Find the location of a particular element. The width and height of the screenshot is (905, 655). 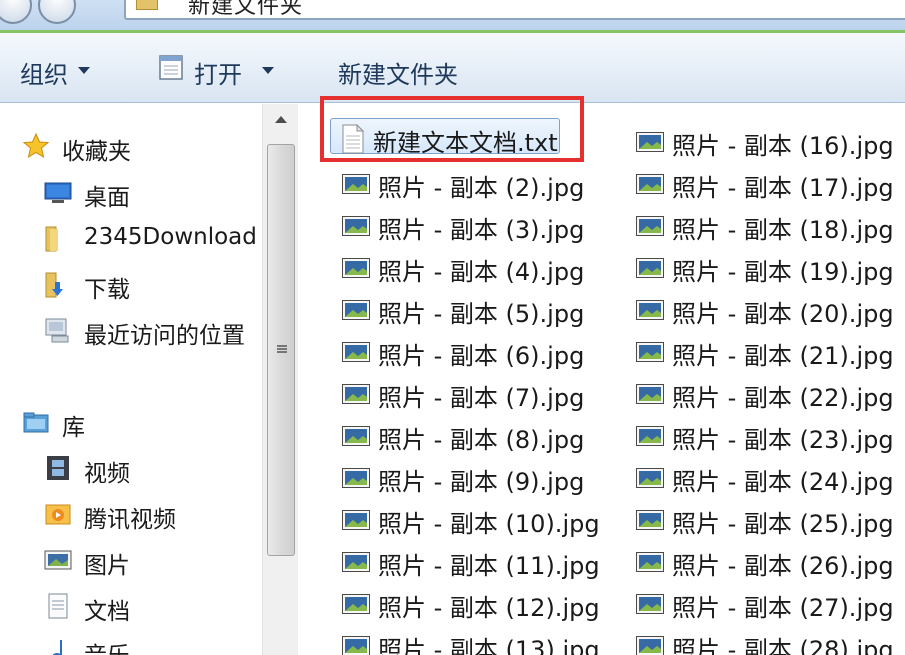

file-item: 照片 - 副本 (23).jpg is located at coordinates (763, 435).